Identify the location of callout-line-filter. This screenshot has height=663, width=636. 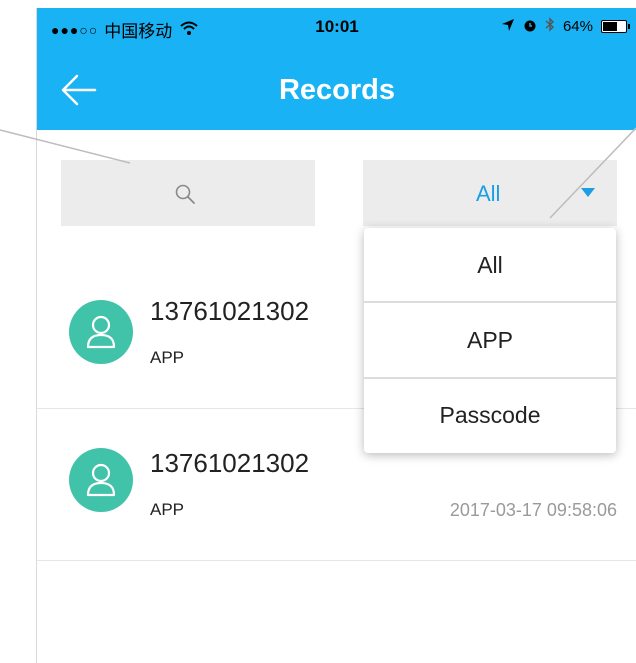
(592, 173).